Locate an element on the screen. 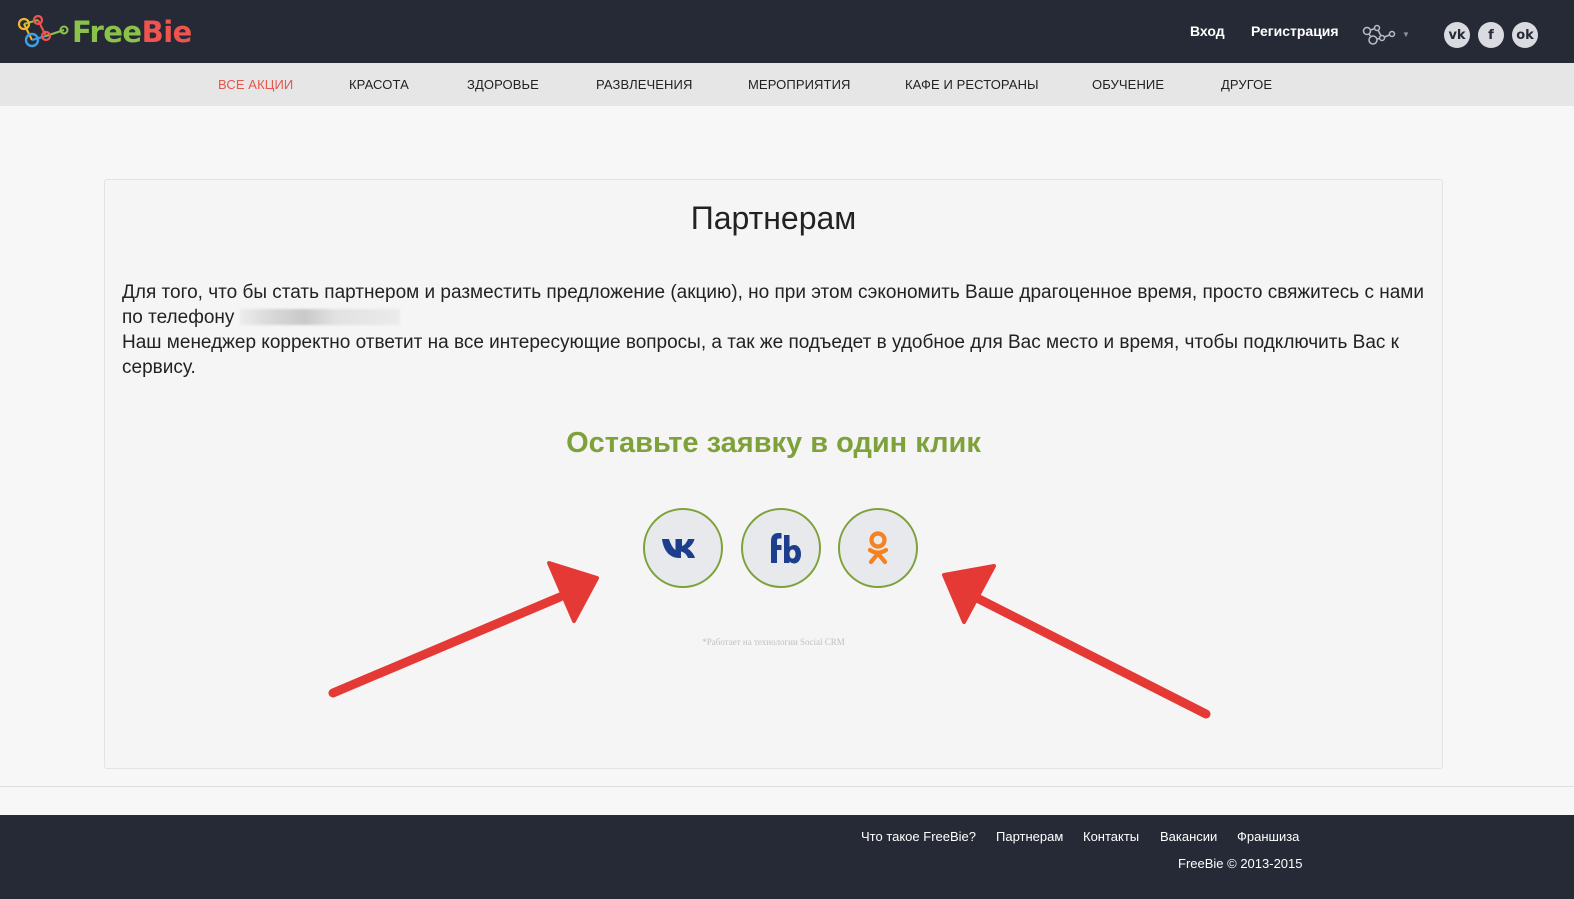 The width and height of the screenshot is (1574, 899). category-all-deals: ВСЕ АКЦИИ is located at coordinates (255, 84).